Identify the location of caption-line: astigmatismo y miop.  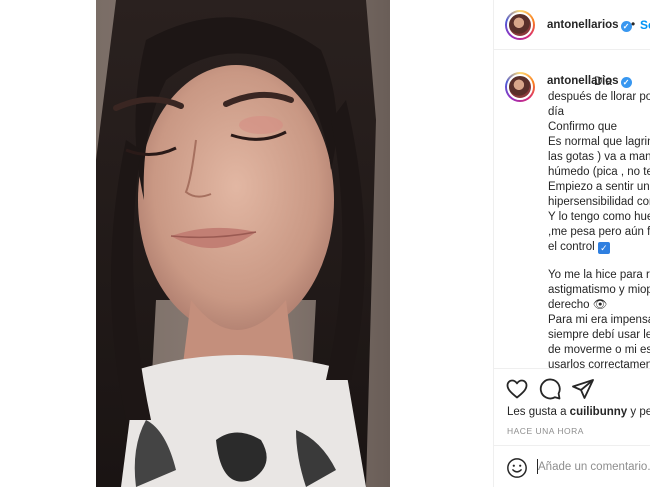
(599, 290).